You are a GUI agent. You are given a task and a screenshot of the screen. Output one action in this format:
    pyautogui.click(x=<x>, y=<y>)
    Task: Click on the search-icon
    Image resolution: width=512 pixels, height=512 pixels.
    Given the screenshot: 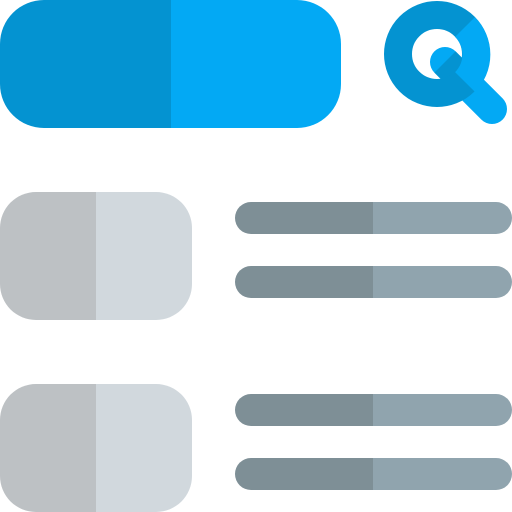 What is the action you would take?
    pyautogui.click(x=445, y=62)
    